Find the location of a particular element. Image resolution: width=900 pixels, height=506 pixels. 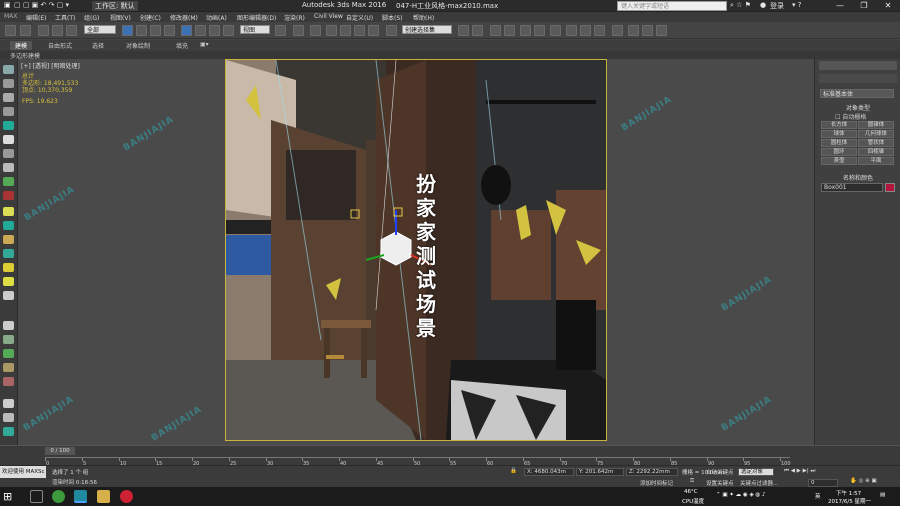

windows-start-icon: ⊞ is located at coordinates (9, 496).